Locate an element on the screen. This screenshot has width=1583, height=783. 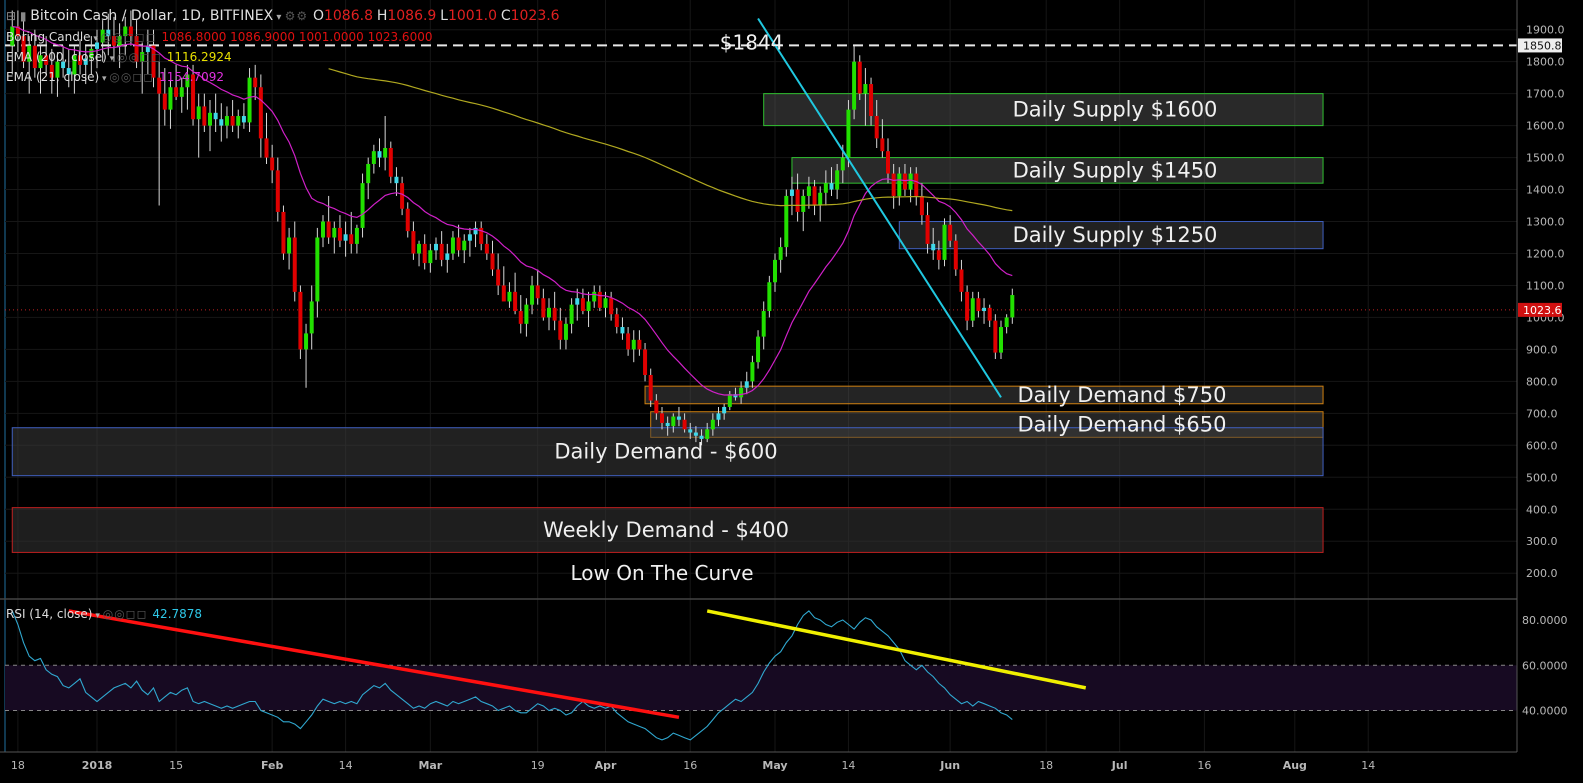
zone-label: Daily Supply $1450 is located at coordinates (1115, 170).